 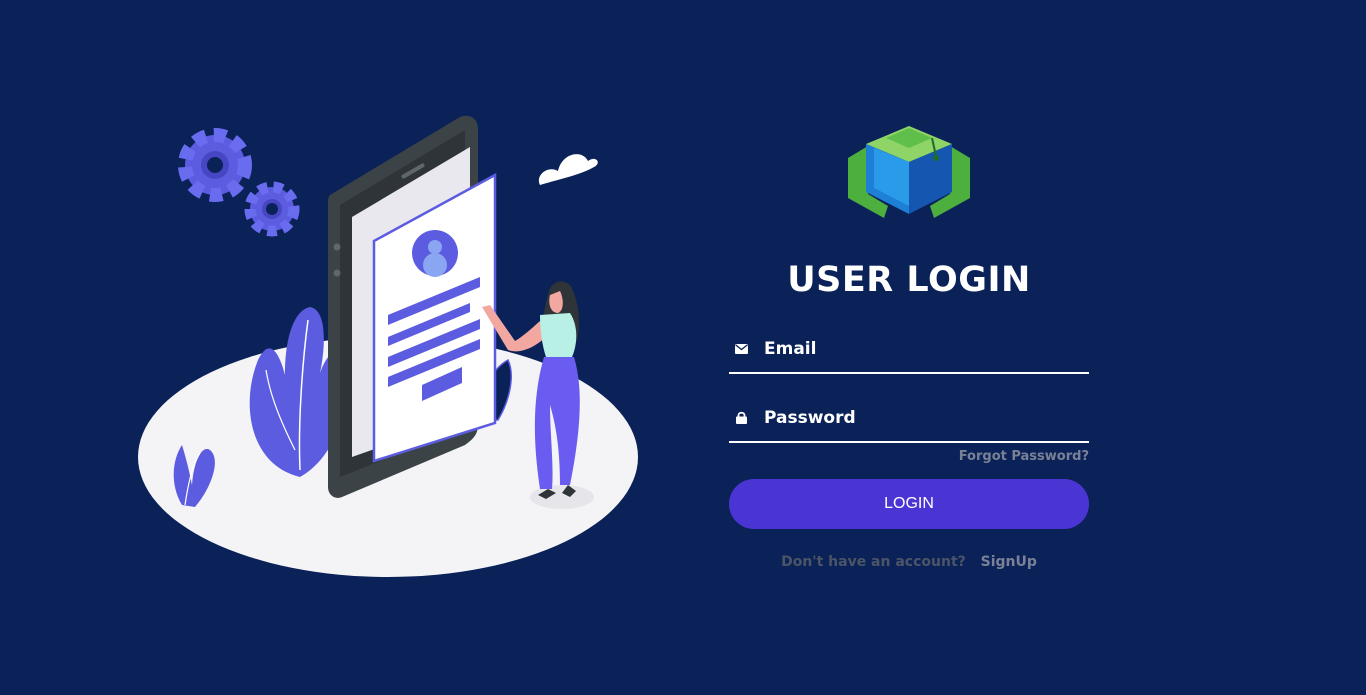 I want to click on email-input, so click(x=926, y=348).